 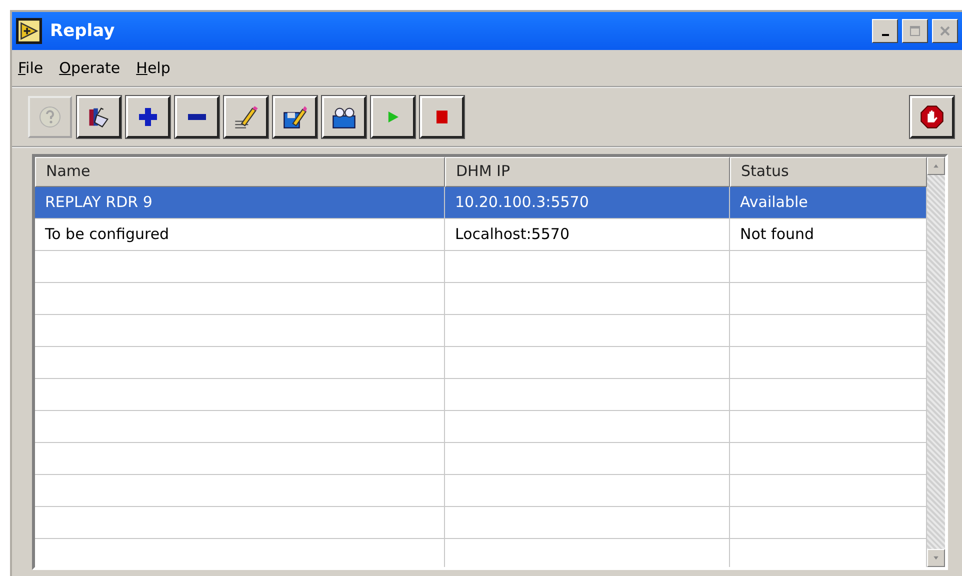 I want to click on minus-icon, so click(x=197, y=117).